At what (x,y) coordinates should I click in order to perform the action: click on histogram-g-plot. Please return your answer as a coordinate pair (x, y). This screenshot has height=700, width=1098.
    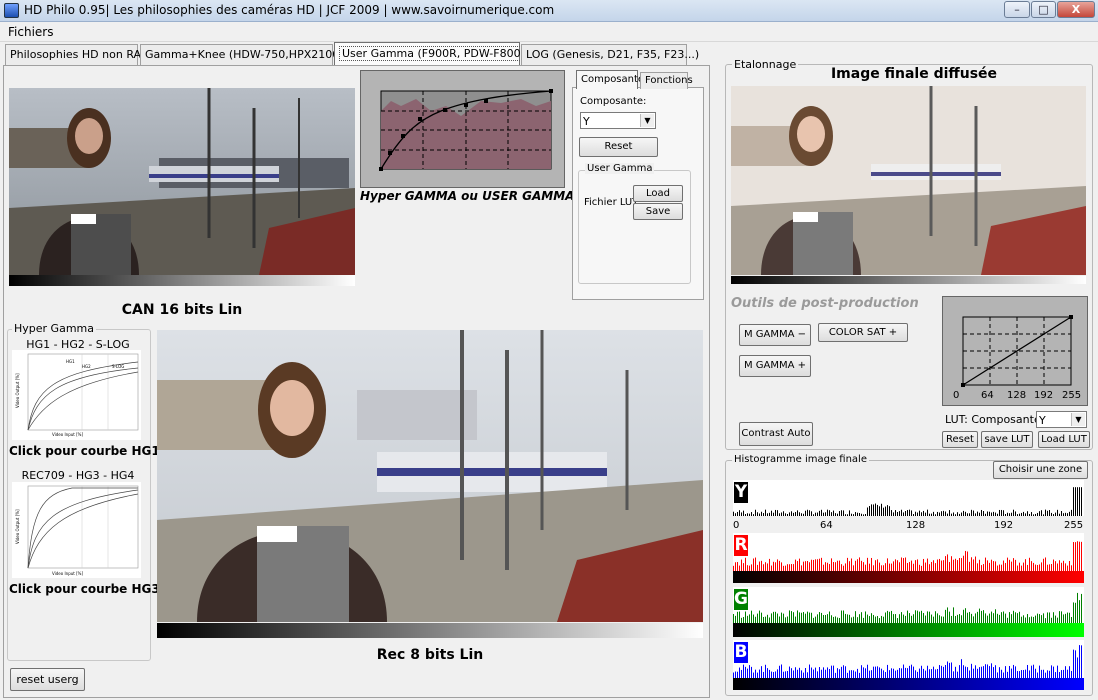
    Looking at the image, I should click on (907, 607).